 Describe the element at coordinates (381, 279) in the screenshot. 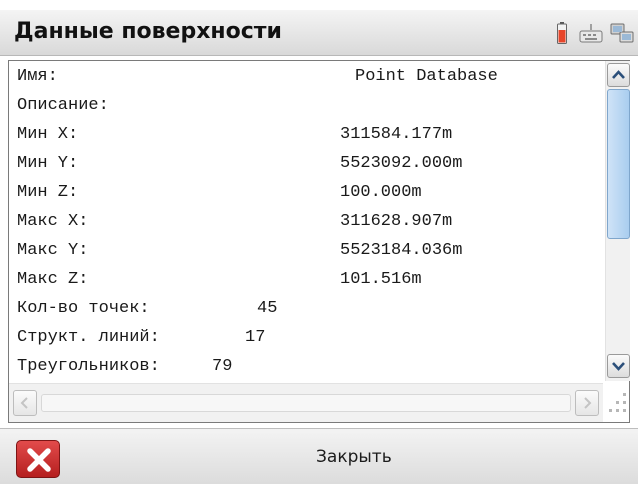

I see `max-z-value: 101.516m` at that location.